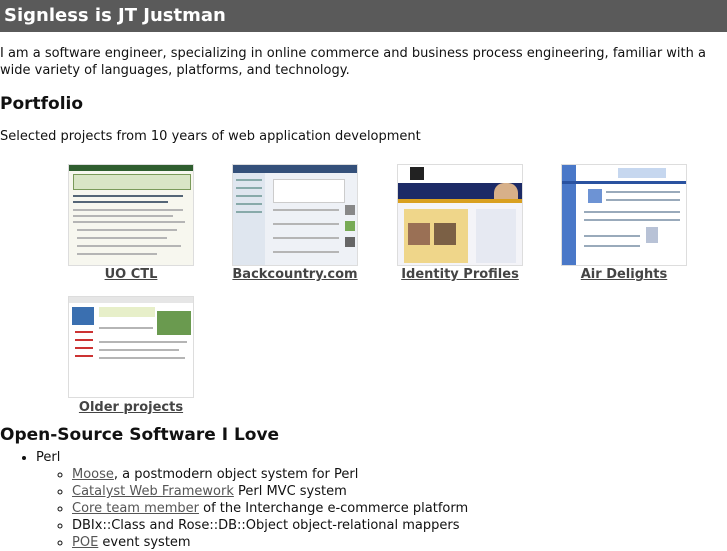 The width and height of the screenshot is (727, 551). Describe the element at coordinates (85, 542) in the screenshot. I see `poe-link: POE` at that location.